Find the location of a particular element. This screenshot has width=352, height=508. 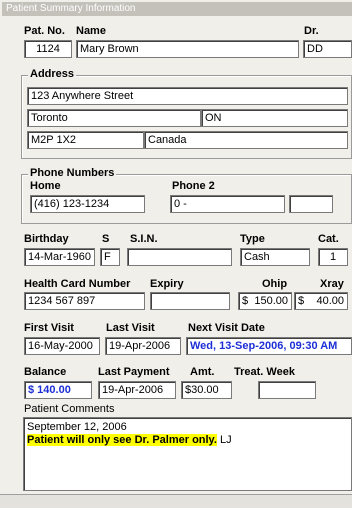

address-legend: Address is located at coordinates (52, 74).